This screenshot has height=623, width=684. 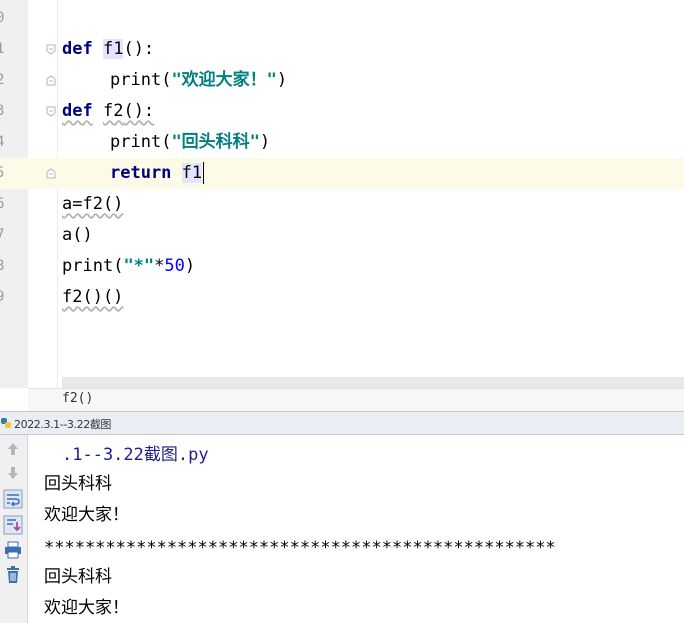 I want to click on code-line: 9 f2()(), so click(x=342, y=297).